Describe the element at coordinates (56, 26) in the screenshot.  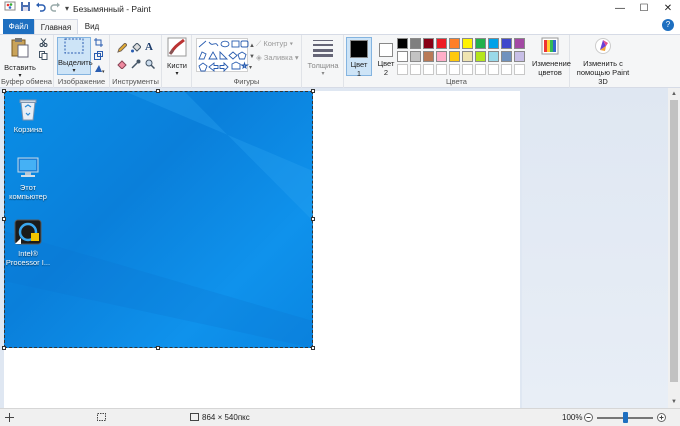
I see `tab-home: Главная` at that location.